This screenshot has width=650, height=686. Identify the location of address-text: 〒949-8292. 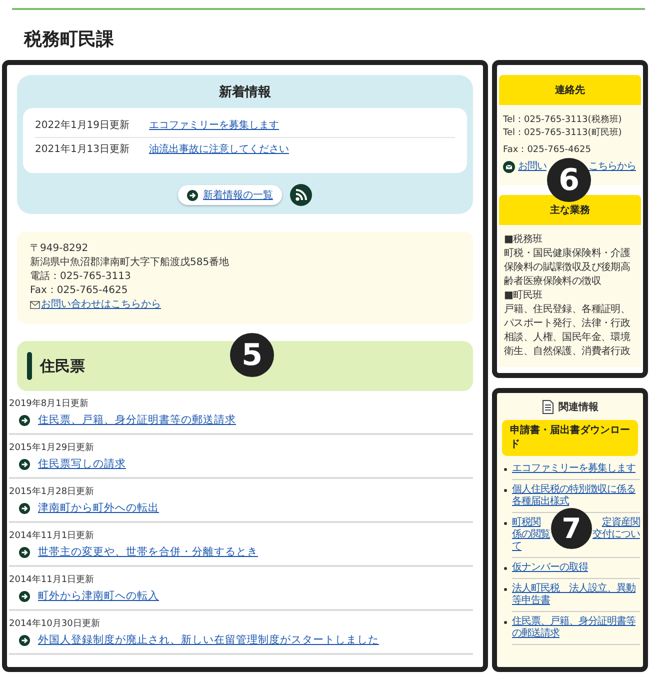
(60, 249).